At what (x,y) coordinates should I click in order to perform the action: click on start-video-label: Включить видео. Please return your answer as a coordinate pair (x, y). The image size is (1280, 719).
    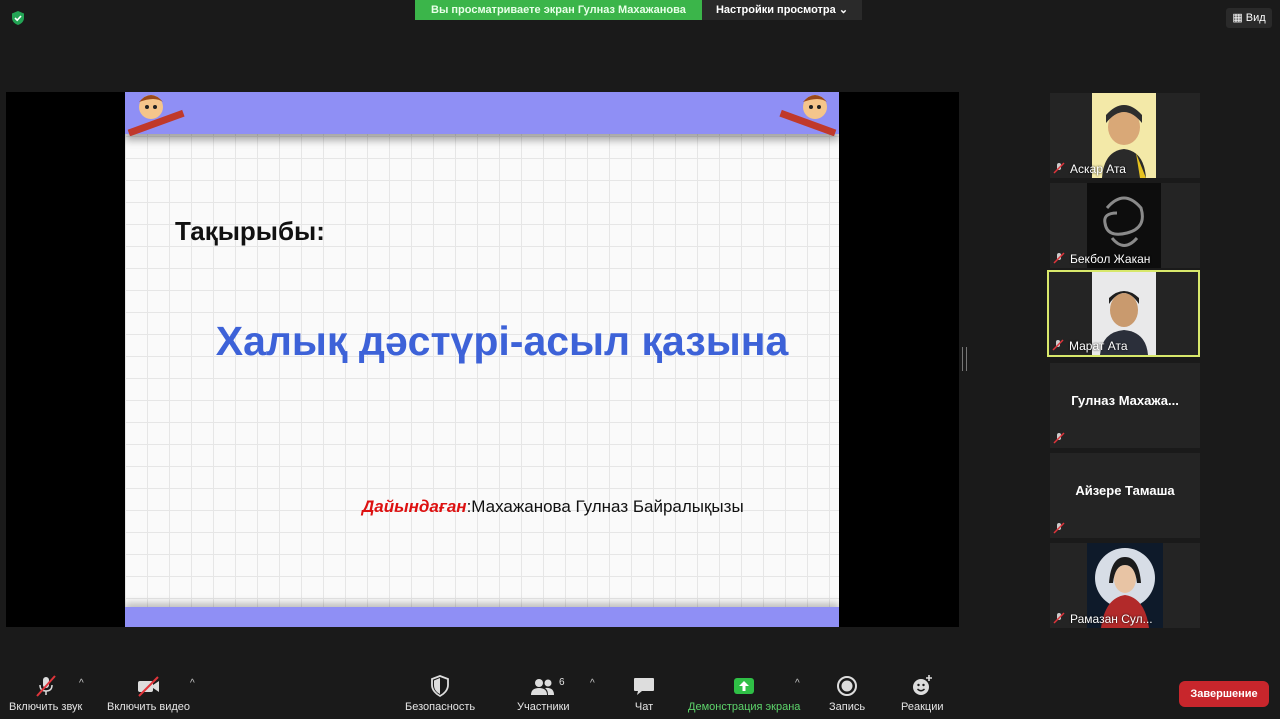
    Looking at the image, I should click on (149, 707).